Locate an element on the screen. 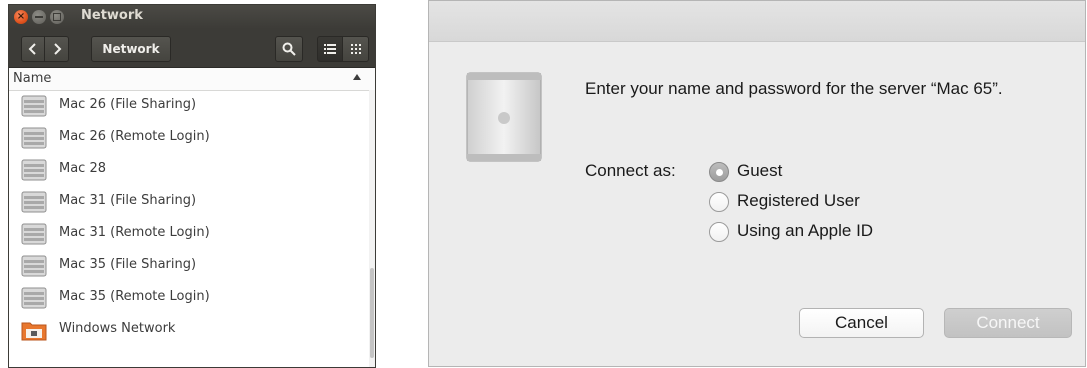 The width and height of the screenshot is (1087, 368). search-icon is located at coordinates (289, 49).